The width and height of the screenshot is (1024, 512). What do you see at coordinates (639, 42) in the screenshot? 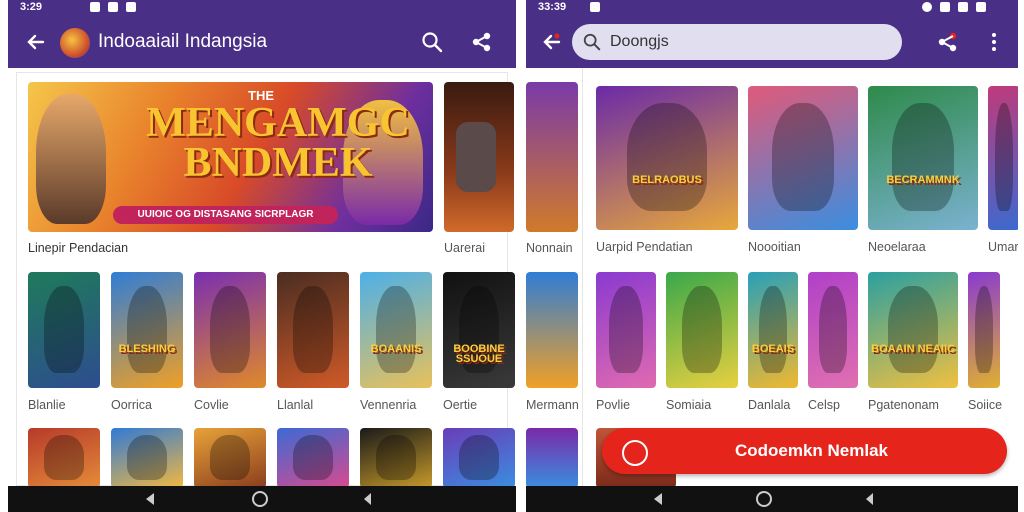
I see `search-input: Doongjs` at bounding box center [639, 42].